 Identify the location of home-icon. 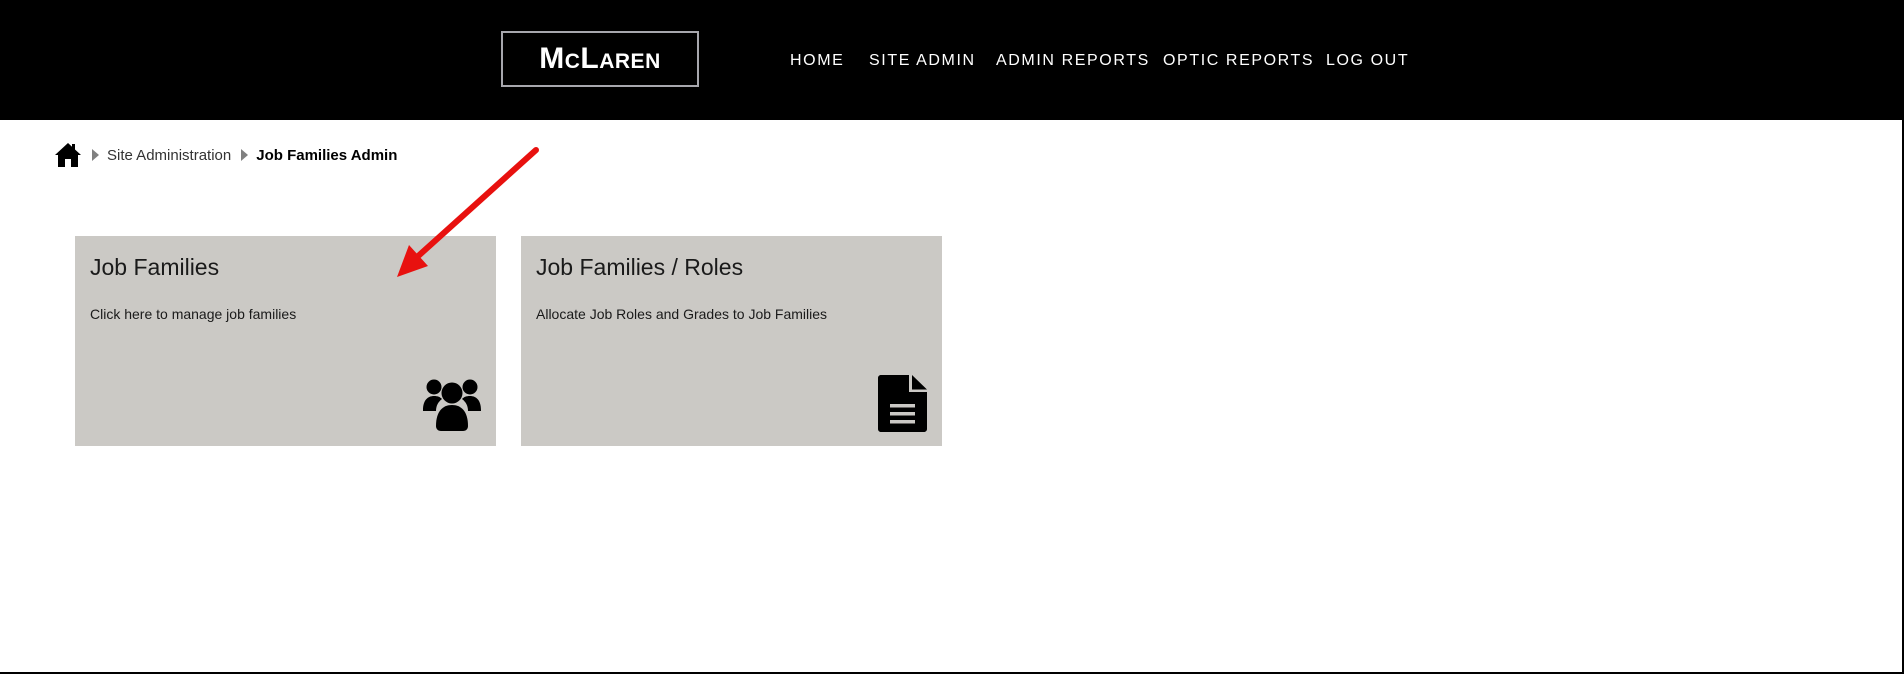
(68, 155).